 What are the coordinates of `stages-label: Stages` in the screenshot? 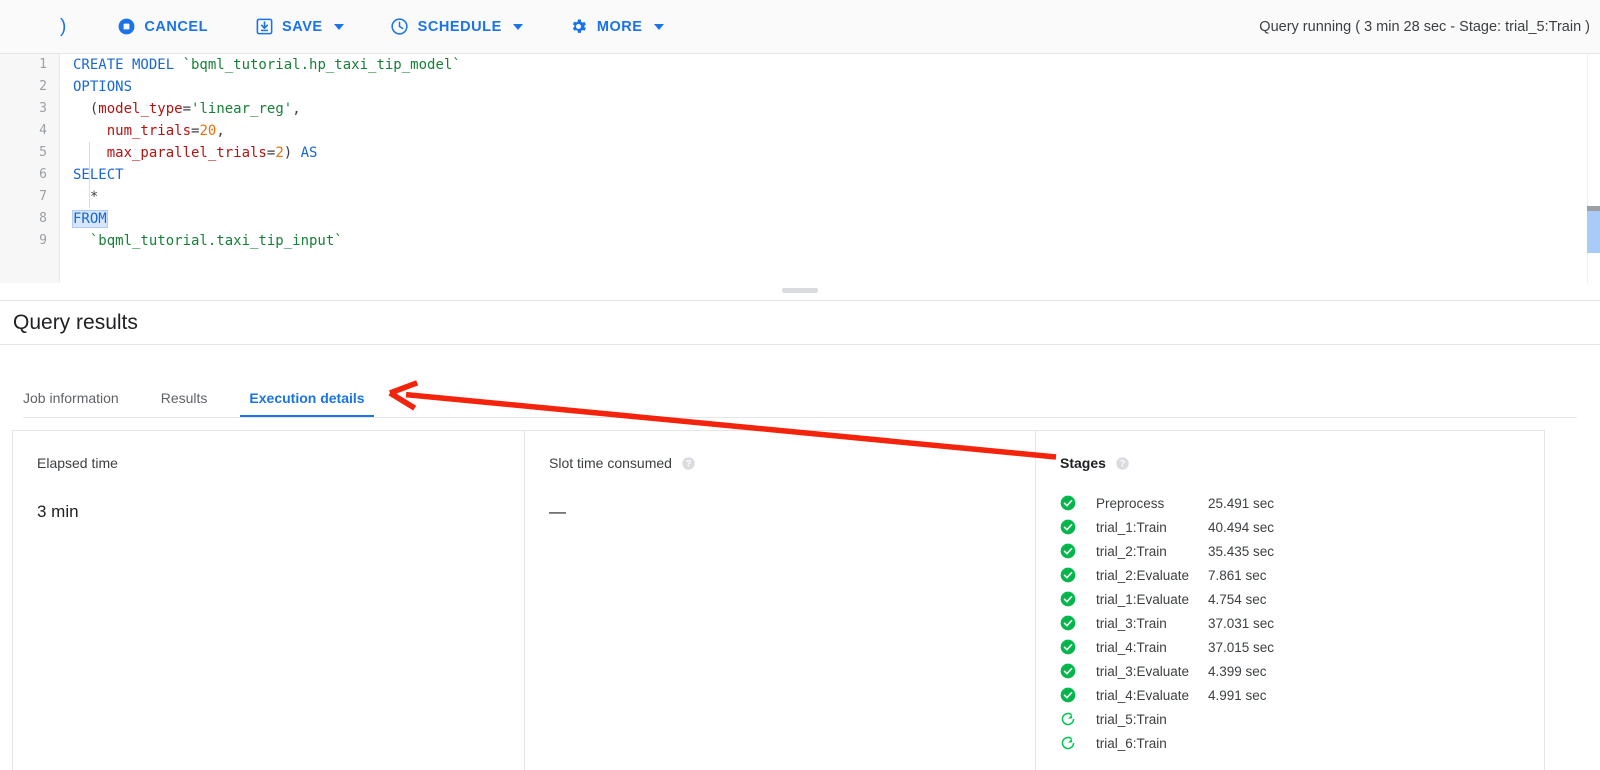 It's located at (1083, 463).